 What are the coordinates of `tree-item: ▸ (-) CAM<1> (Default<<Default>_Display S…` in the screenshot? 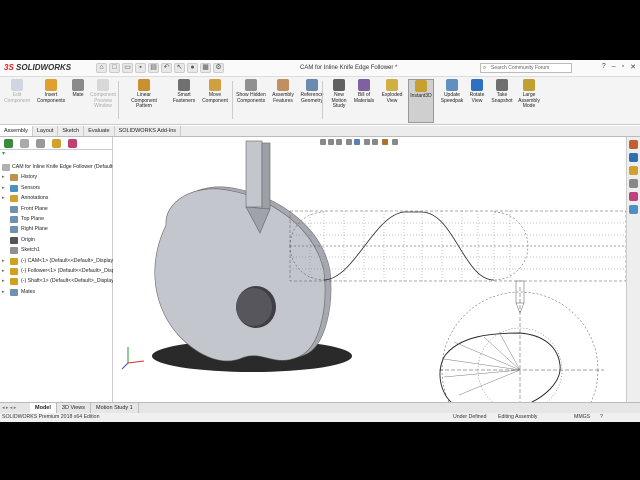 It's located at (56, 261).